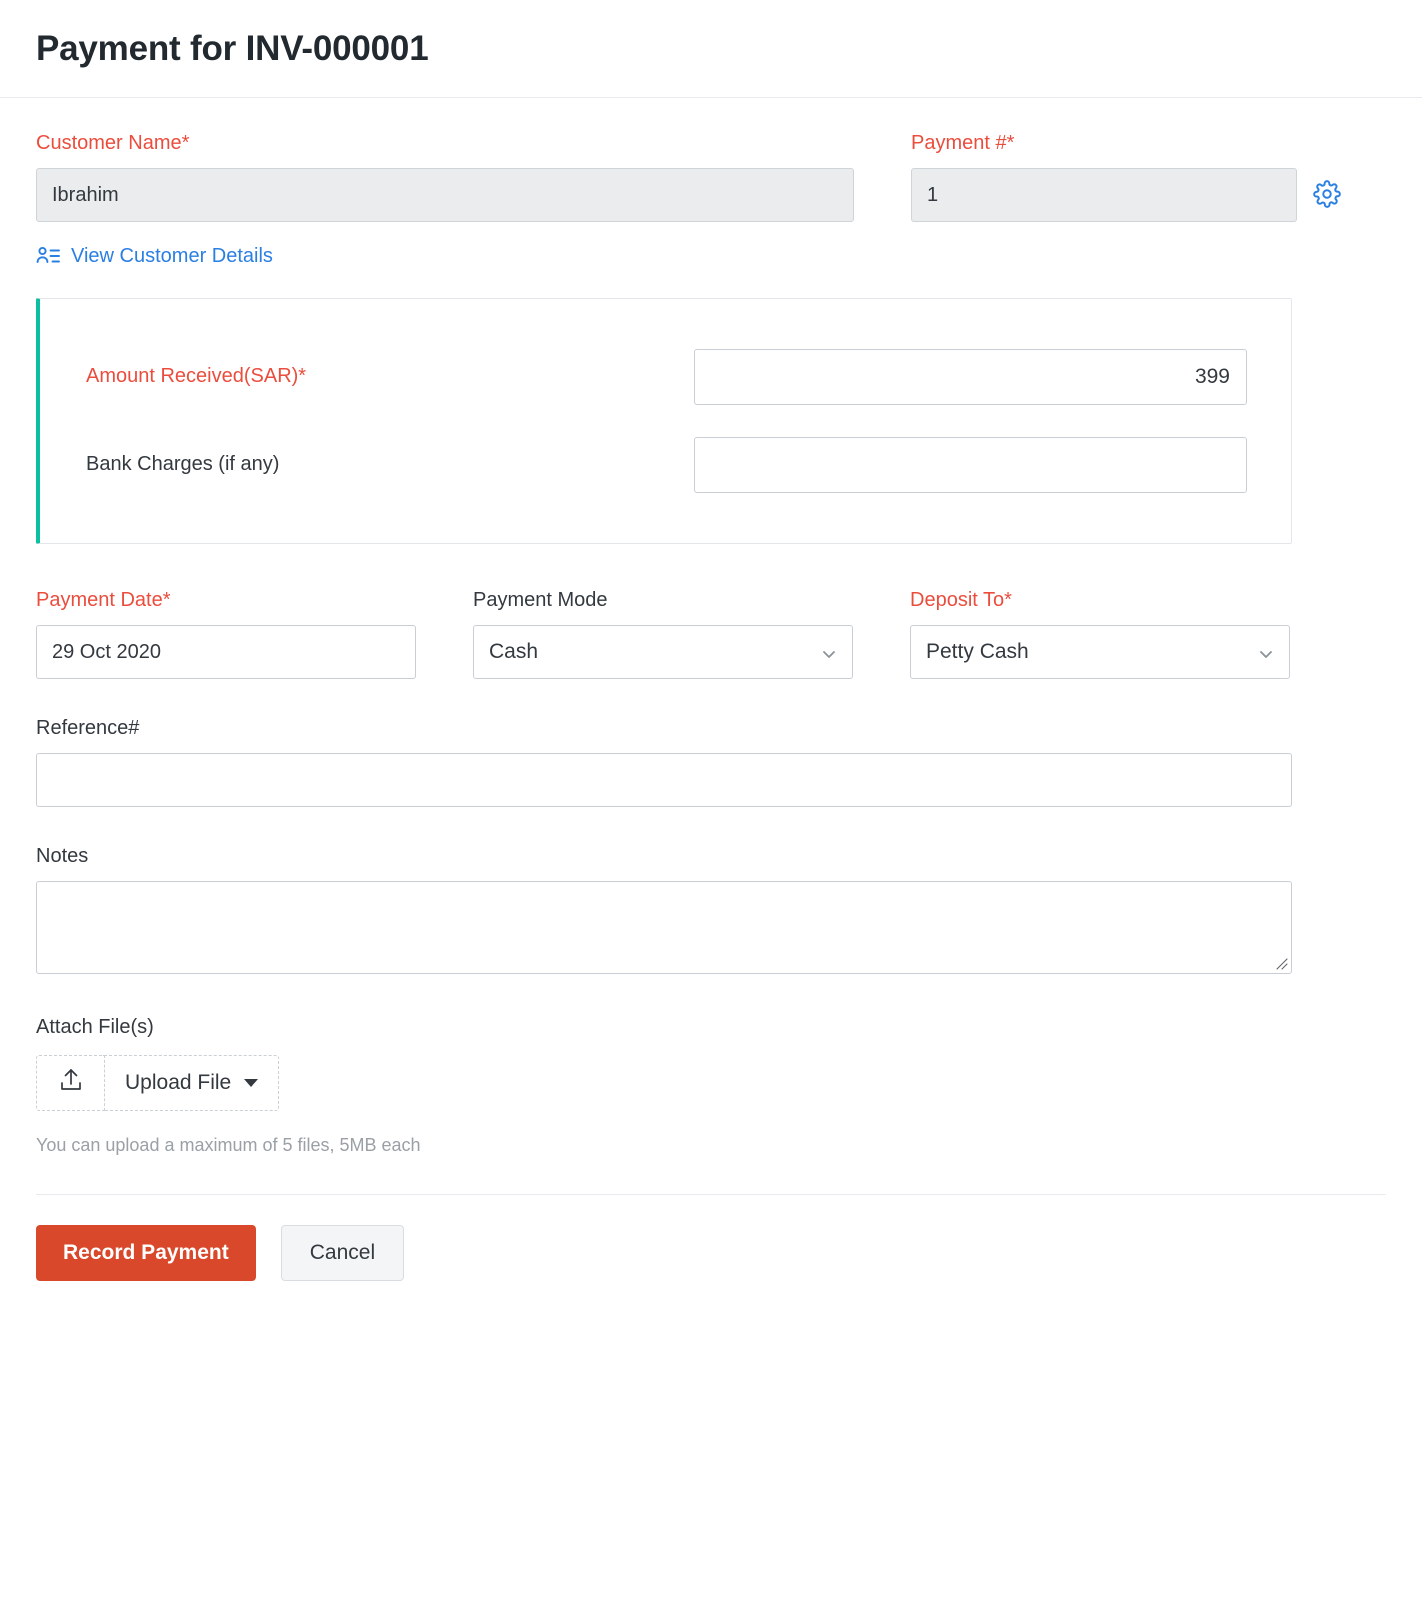  What do you see at coordinates (1100, 651) in the screenshot?
I see `deposit-to-select: Petty Cash` at bounding box center [1100, 651].